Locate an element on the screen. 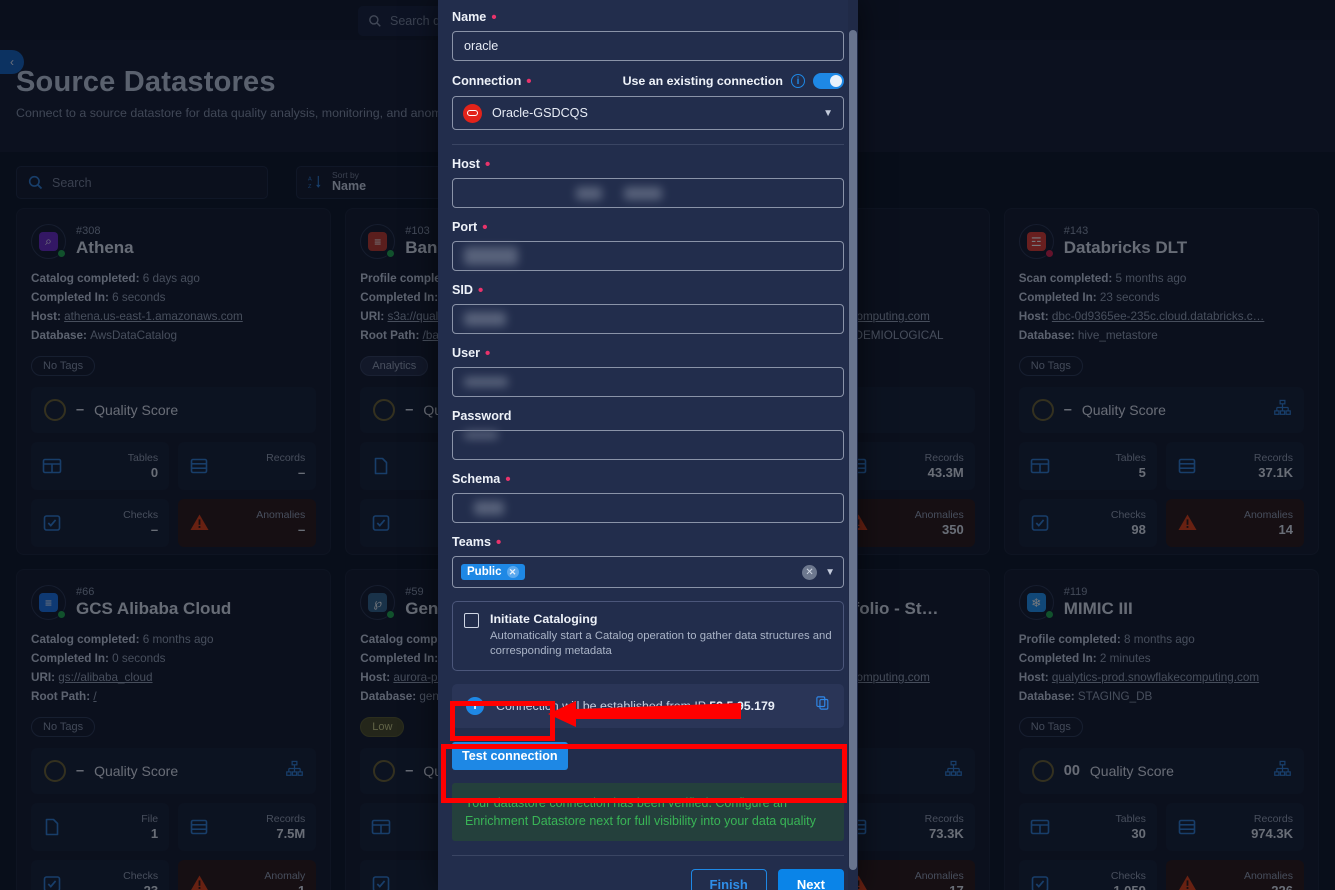  name-label: Name • is located at coordinates (474, 17).